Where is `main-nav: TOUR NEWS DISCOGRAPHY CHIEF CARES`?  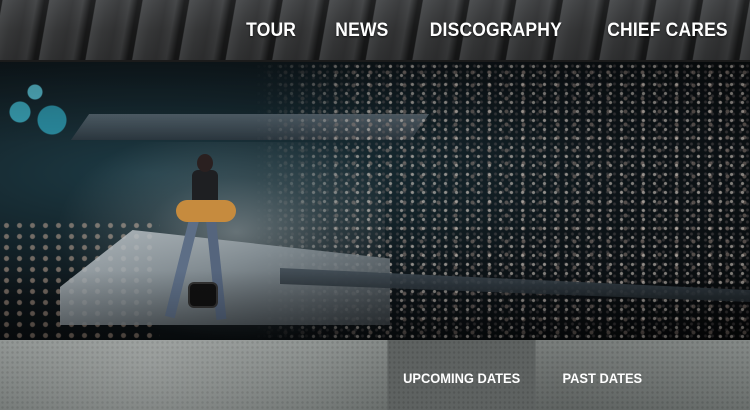 main-nav: TOUR NEWS DISCOGRAPHY CHIEF CARES is located at coordinates (488, 31).